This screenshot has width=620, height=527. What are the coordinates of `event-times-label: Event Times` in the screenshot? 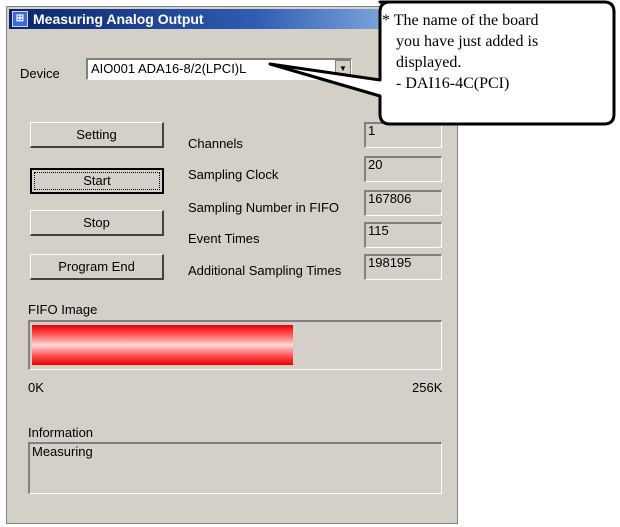 It's located at (224, 238).